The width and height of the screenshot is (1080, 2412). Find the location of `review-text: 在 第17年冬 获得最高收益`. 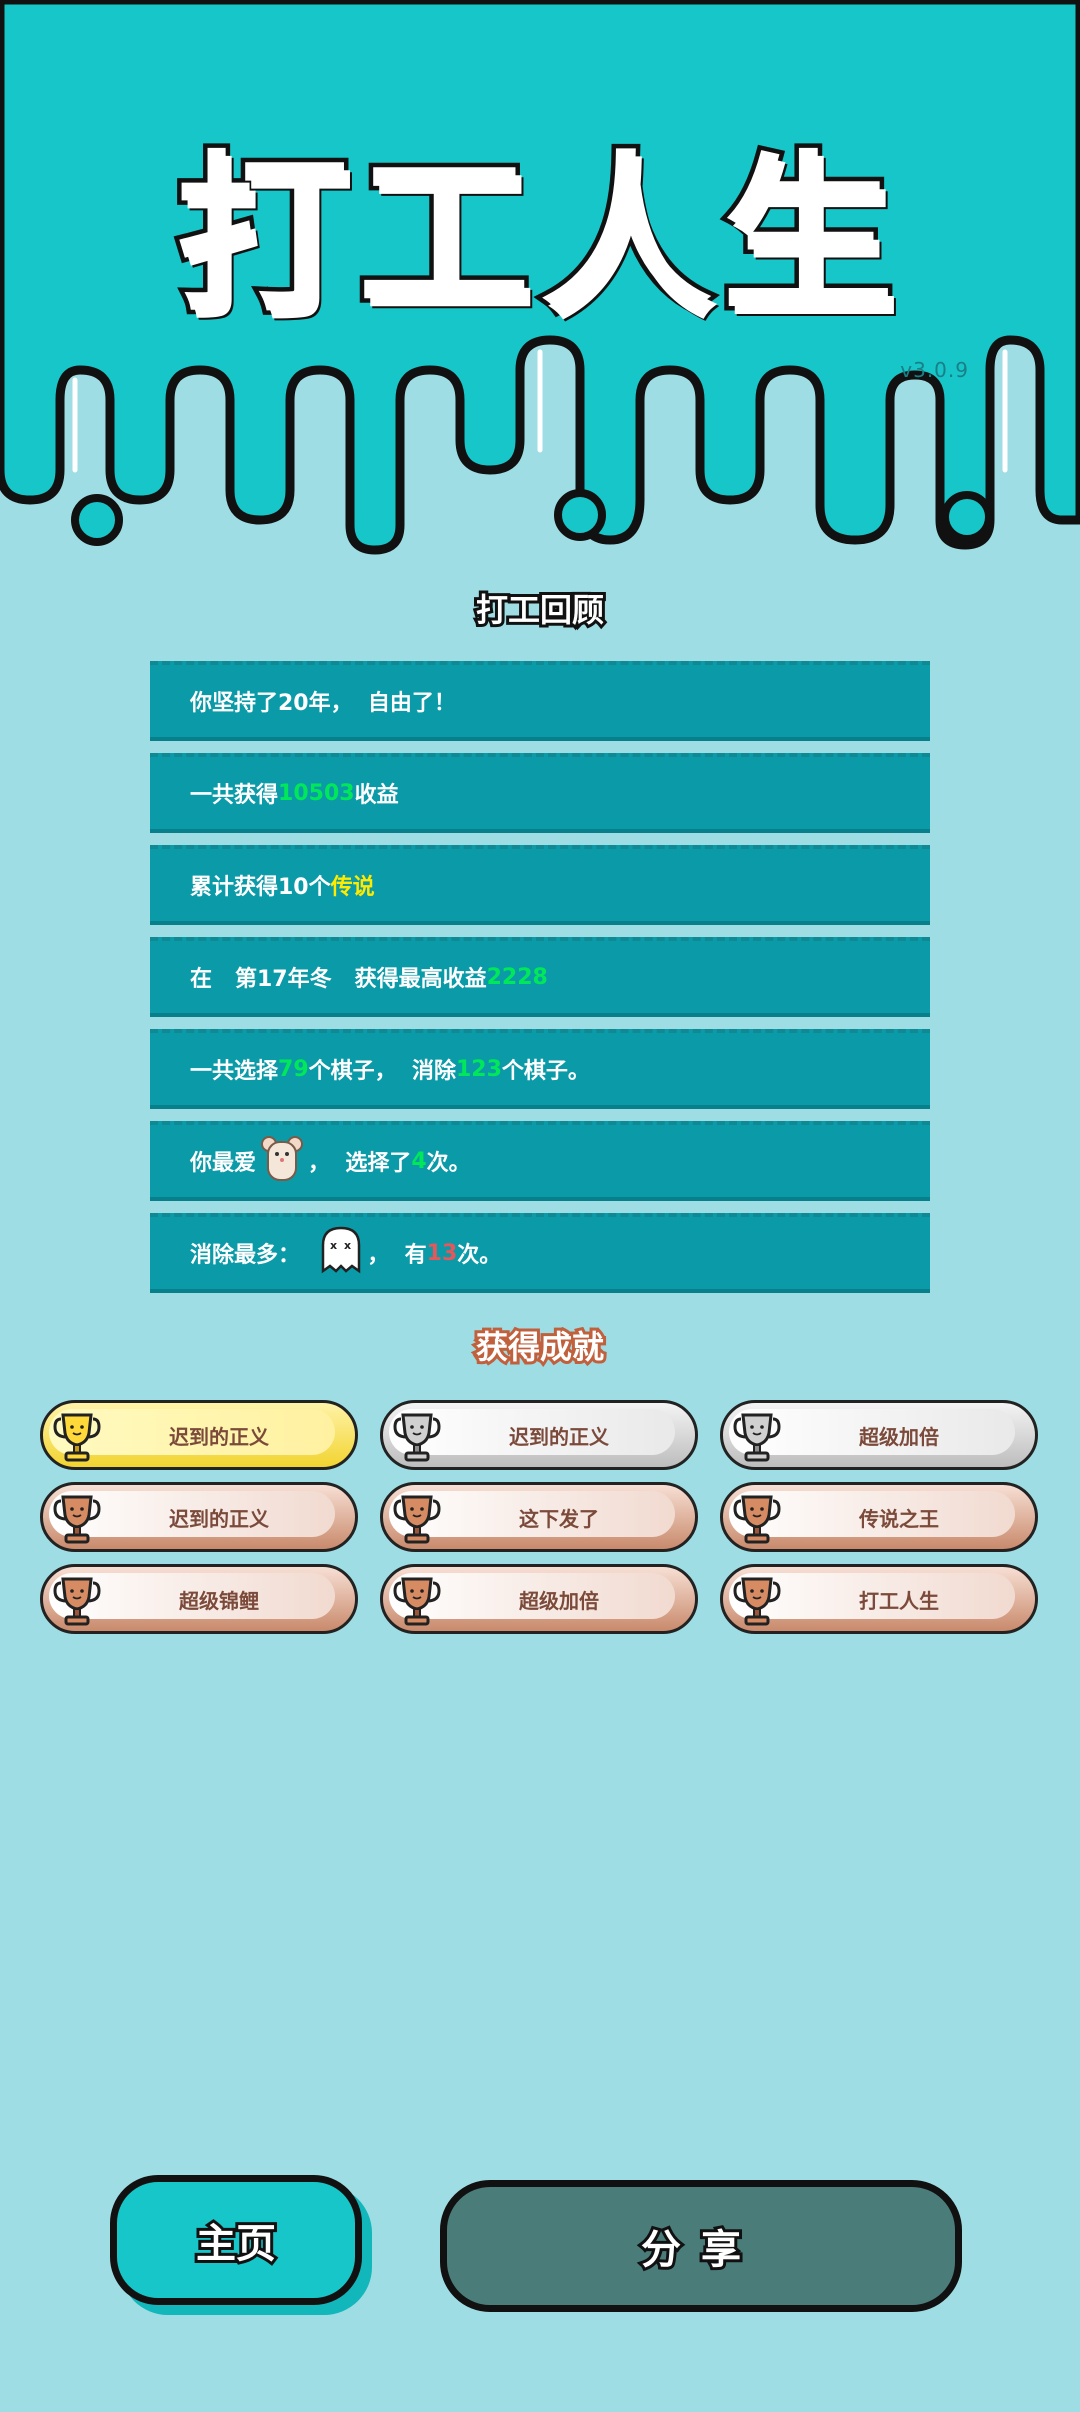

review-text: 在 第17年冬 获得最高收益 is located at coordinates (338, 979).